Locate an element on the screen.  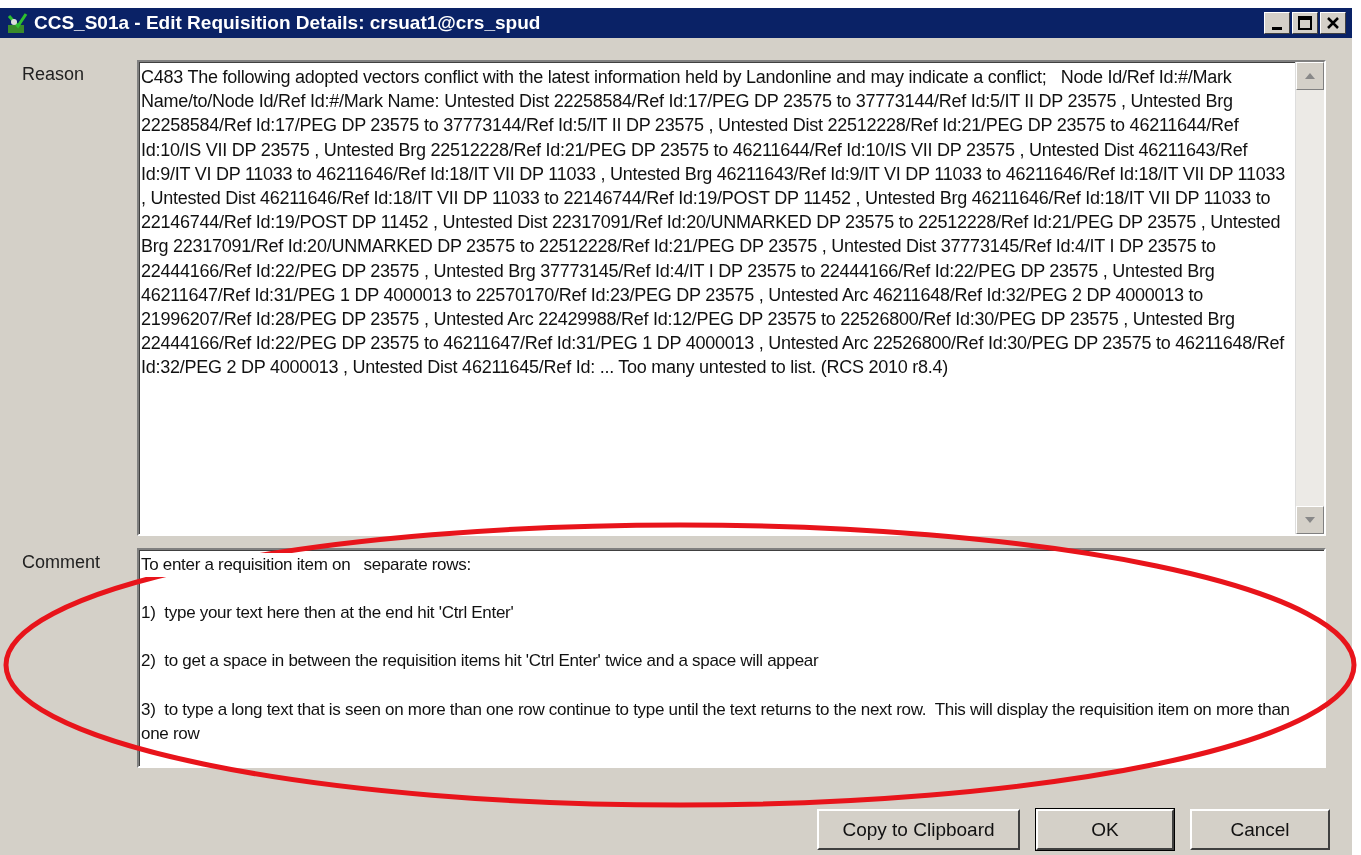
app-icon is located at coordinates (17, 23).